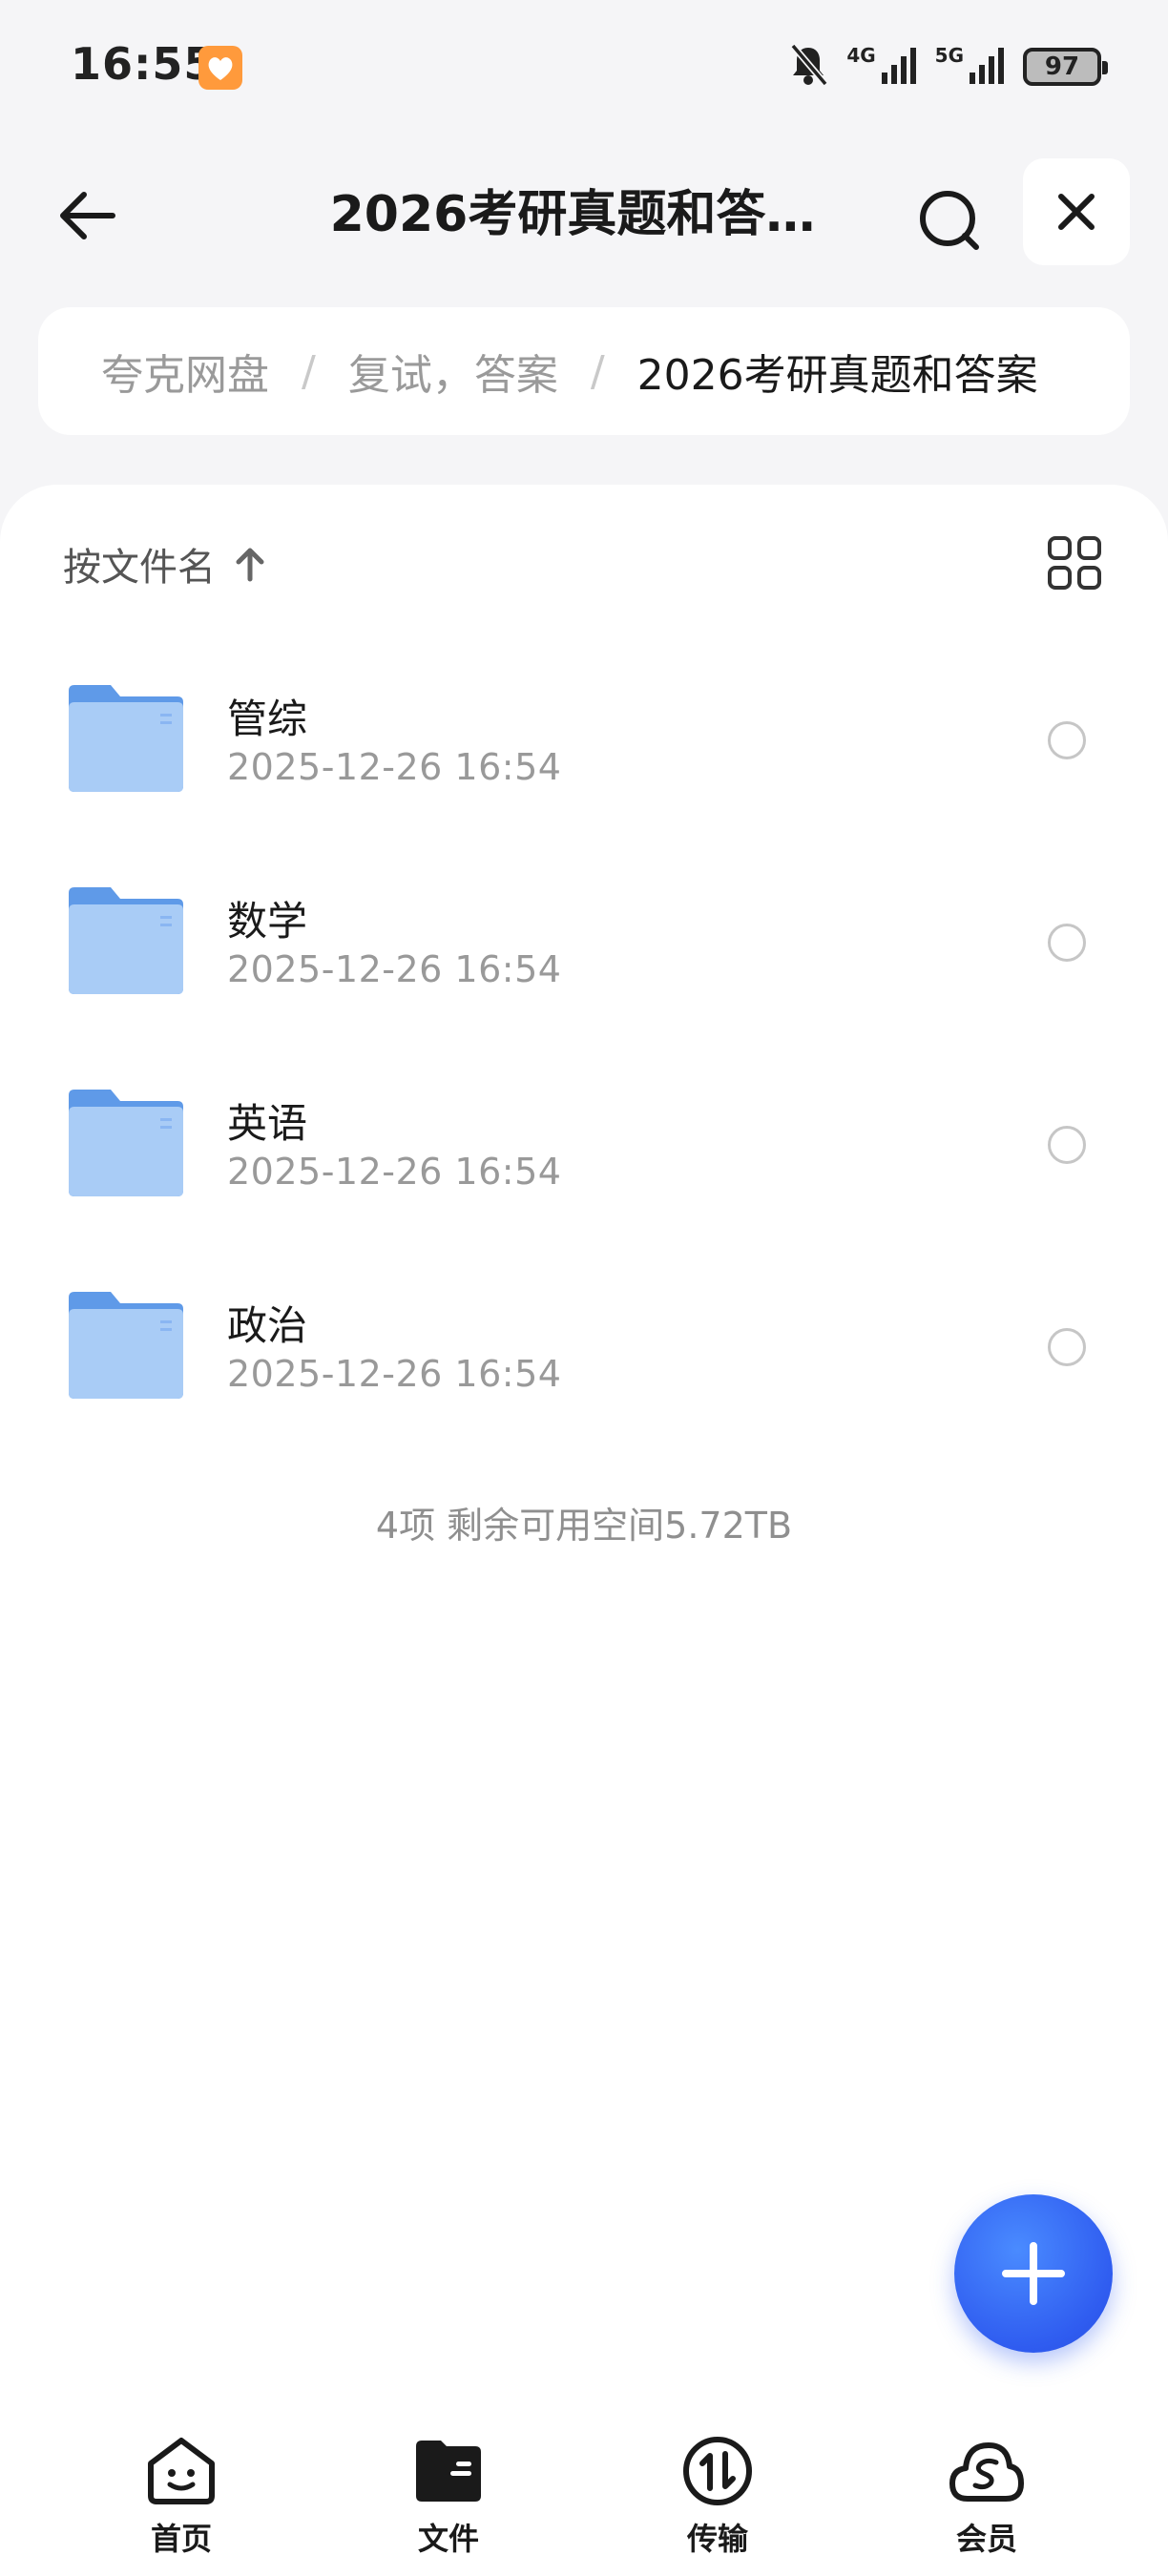 The height and width of the screenshot is (2576, 1168). What do you see at coordinates (584, 1154) in the screenshot?
I see `file-row-2: 英语 2025-12-26 16:54` at bounding box center [584, 1154].